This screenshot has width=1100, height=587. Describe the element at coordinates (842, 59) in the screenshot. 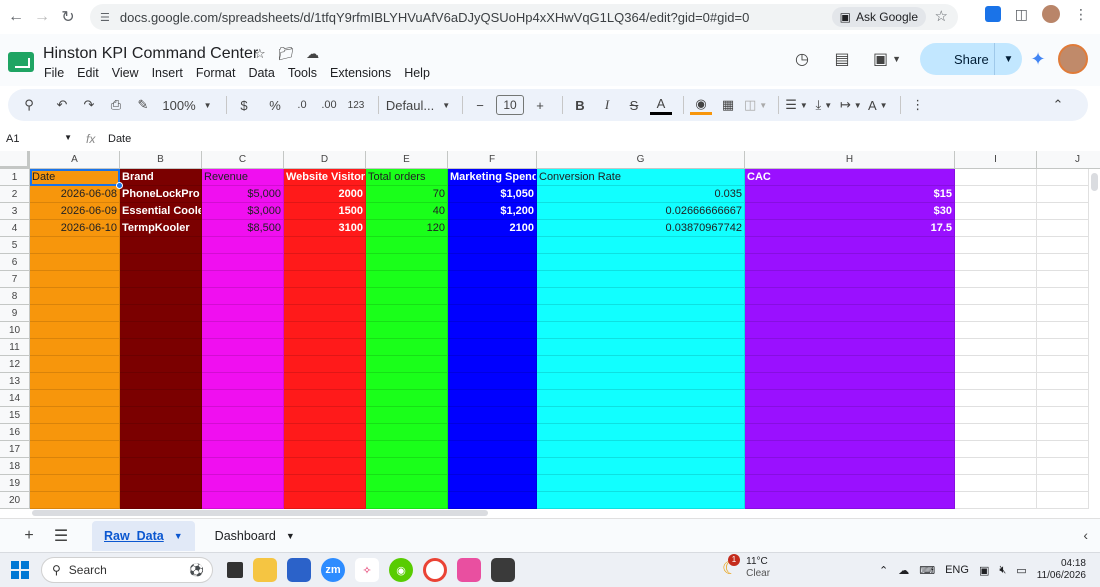

I see `comments-icon: ▤` at that location.